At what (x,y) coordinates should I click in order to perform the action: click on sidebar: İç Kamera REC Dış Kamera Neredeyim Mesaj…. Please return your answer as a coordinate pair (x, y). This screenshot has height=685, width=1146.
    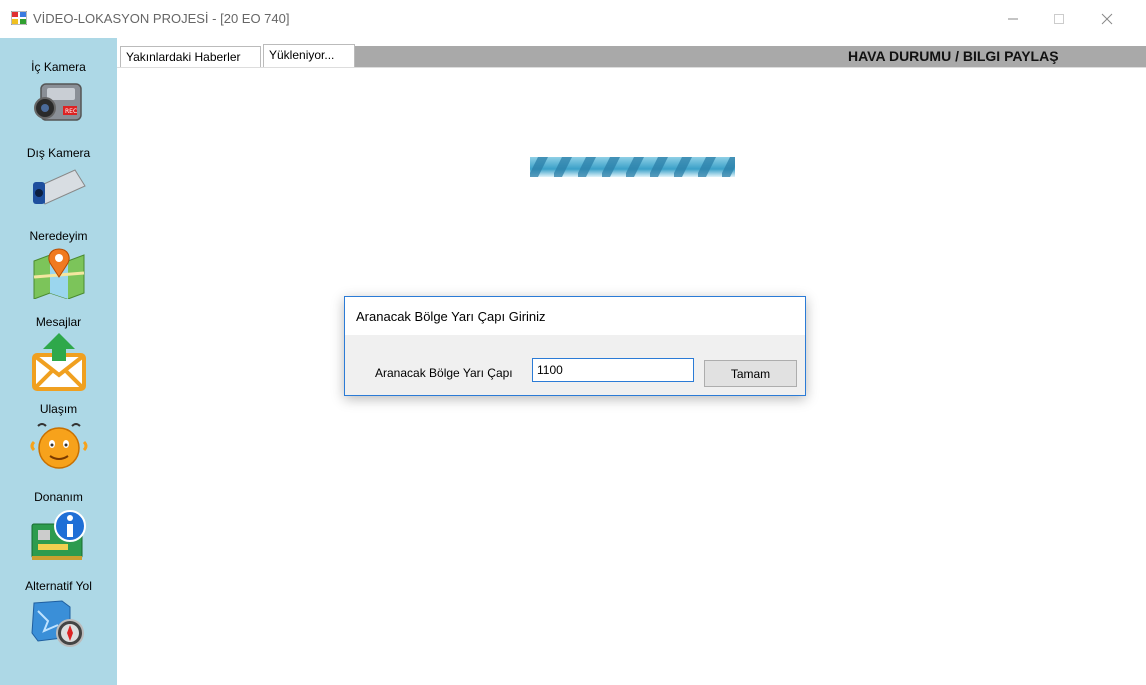
    Looking at the image, I should click on (58, 361).